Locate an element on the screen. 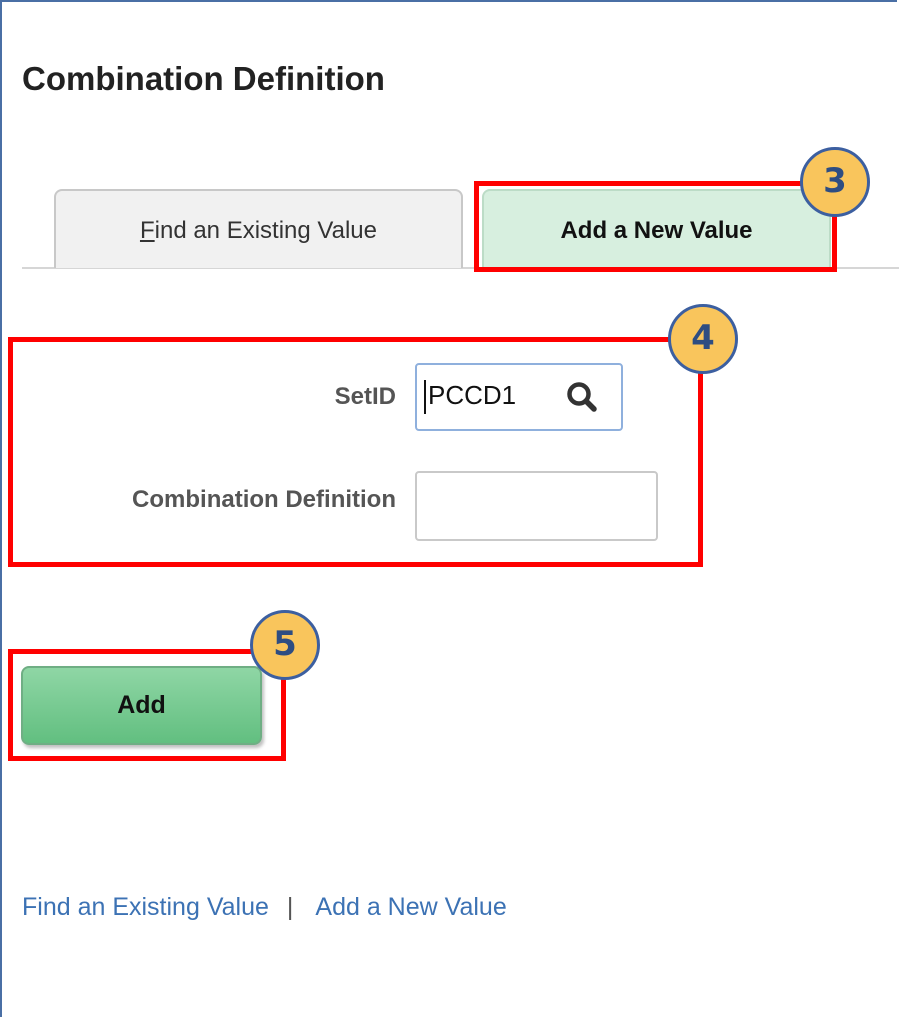 This screenshot has height=1019, width=899. highlight-box-add is located at coordinates (147, 705).